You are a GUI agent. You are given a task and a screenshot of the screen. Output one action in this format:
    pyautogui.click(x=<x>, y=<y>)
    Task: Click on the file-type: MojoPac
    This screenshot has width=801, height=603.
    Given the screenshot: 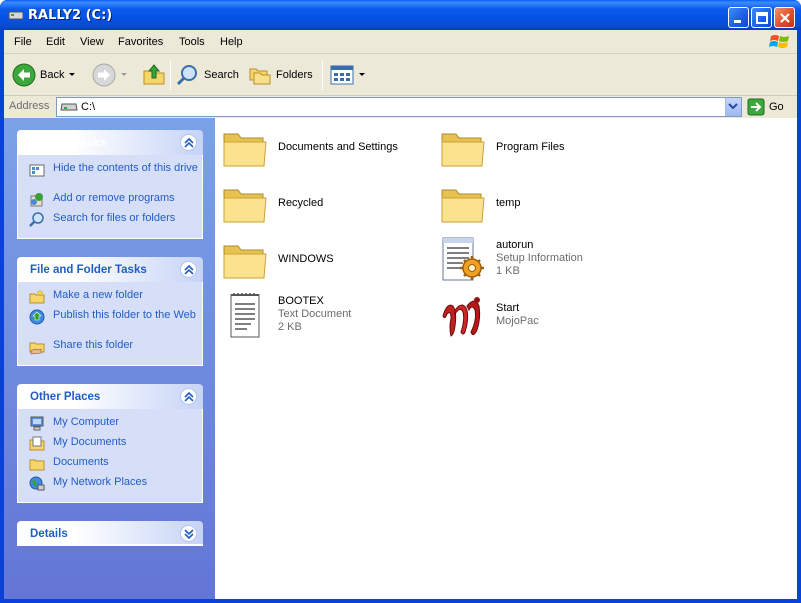 What is the action you would take?
    pyautogui.click(x=517, y=321)
    